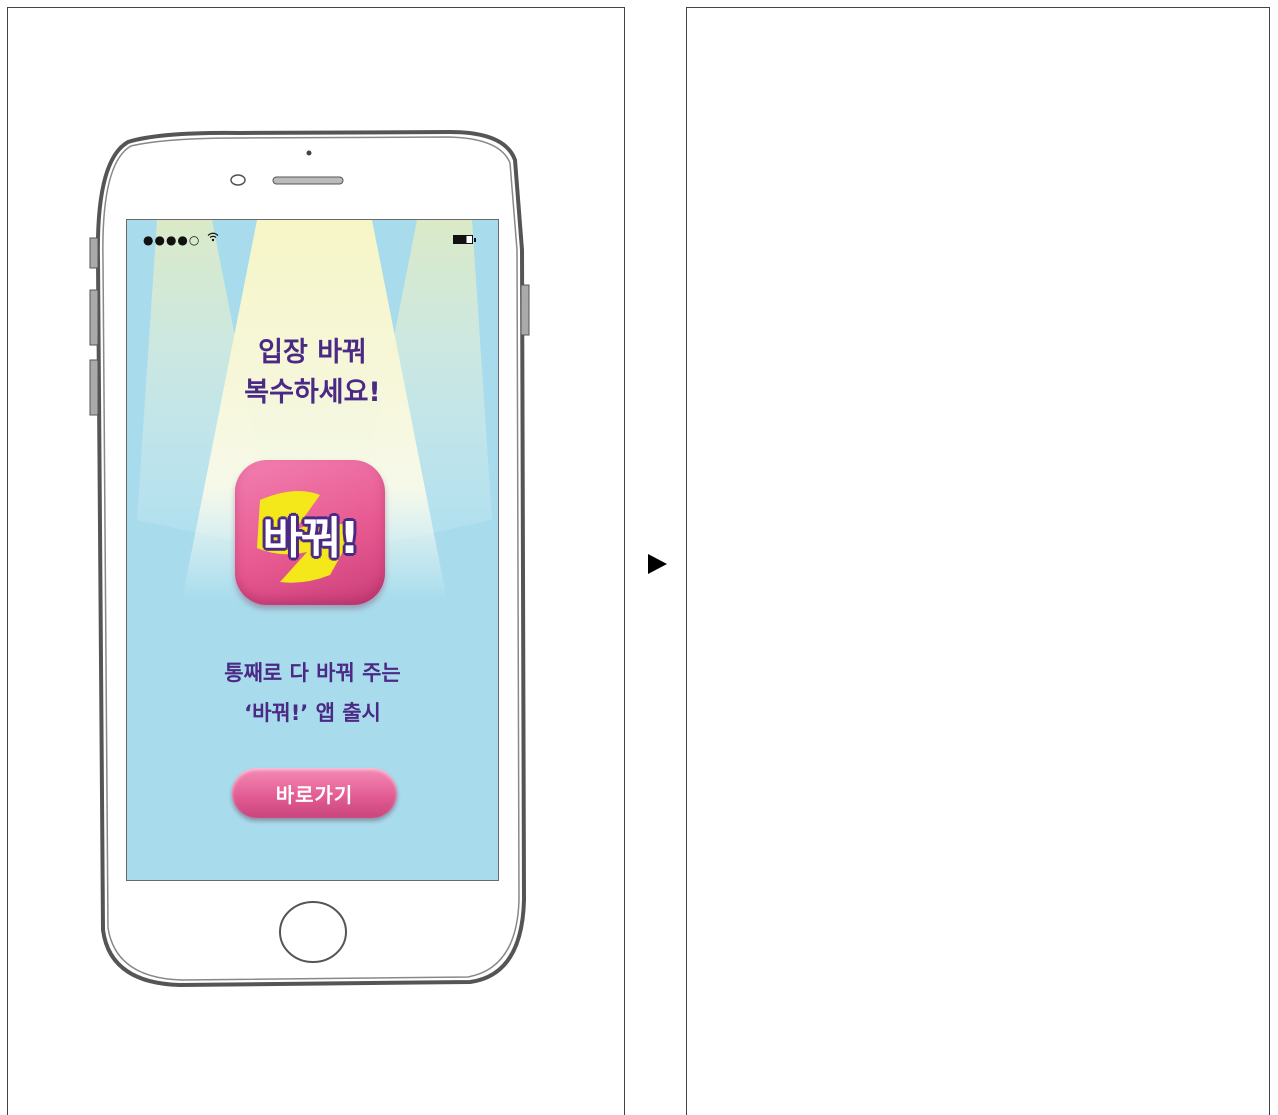 Image resolution: width=1278 pixels, height=1115 pixels. I want to click on app-icon: 바꿔!, so click(310, 532).